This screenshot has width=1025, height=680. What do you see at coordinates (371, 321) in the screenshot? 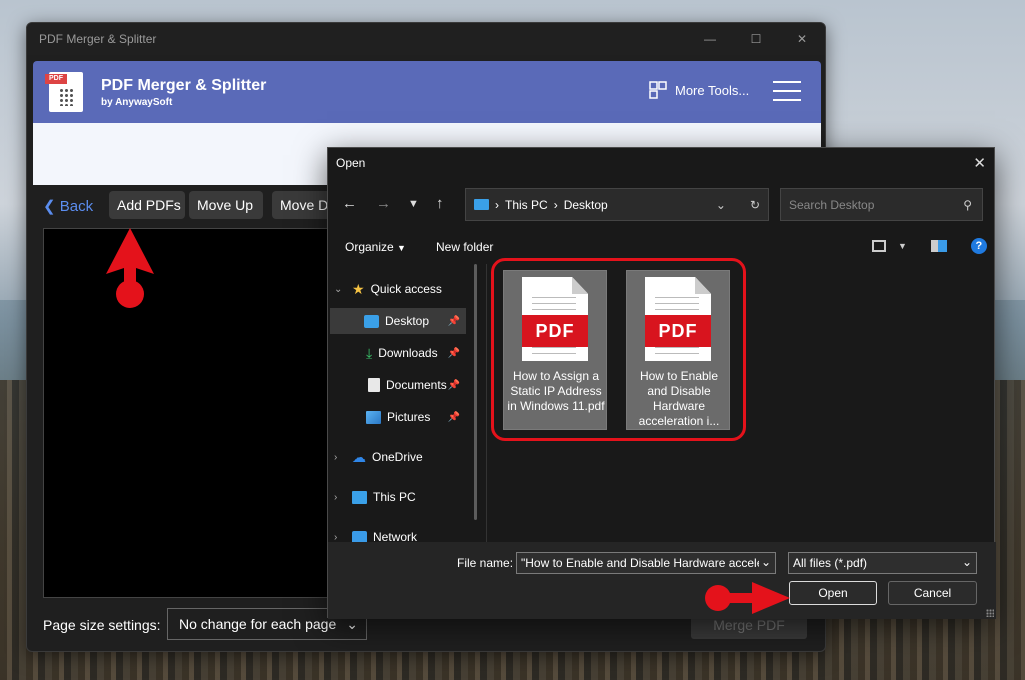
I see `desktop-icon` at bounding box center [371, 321].